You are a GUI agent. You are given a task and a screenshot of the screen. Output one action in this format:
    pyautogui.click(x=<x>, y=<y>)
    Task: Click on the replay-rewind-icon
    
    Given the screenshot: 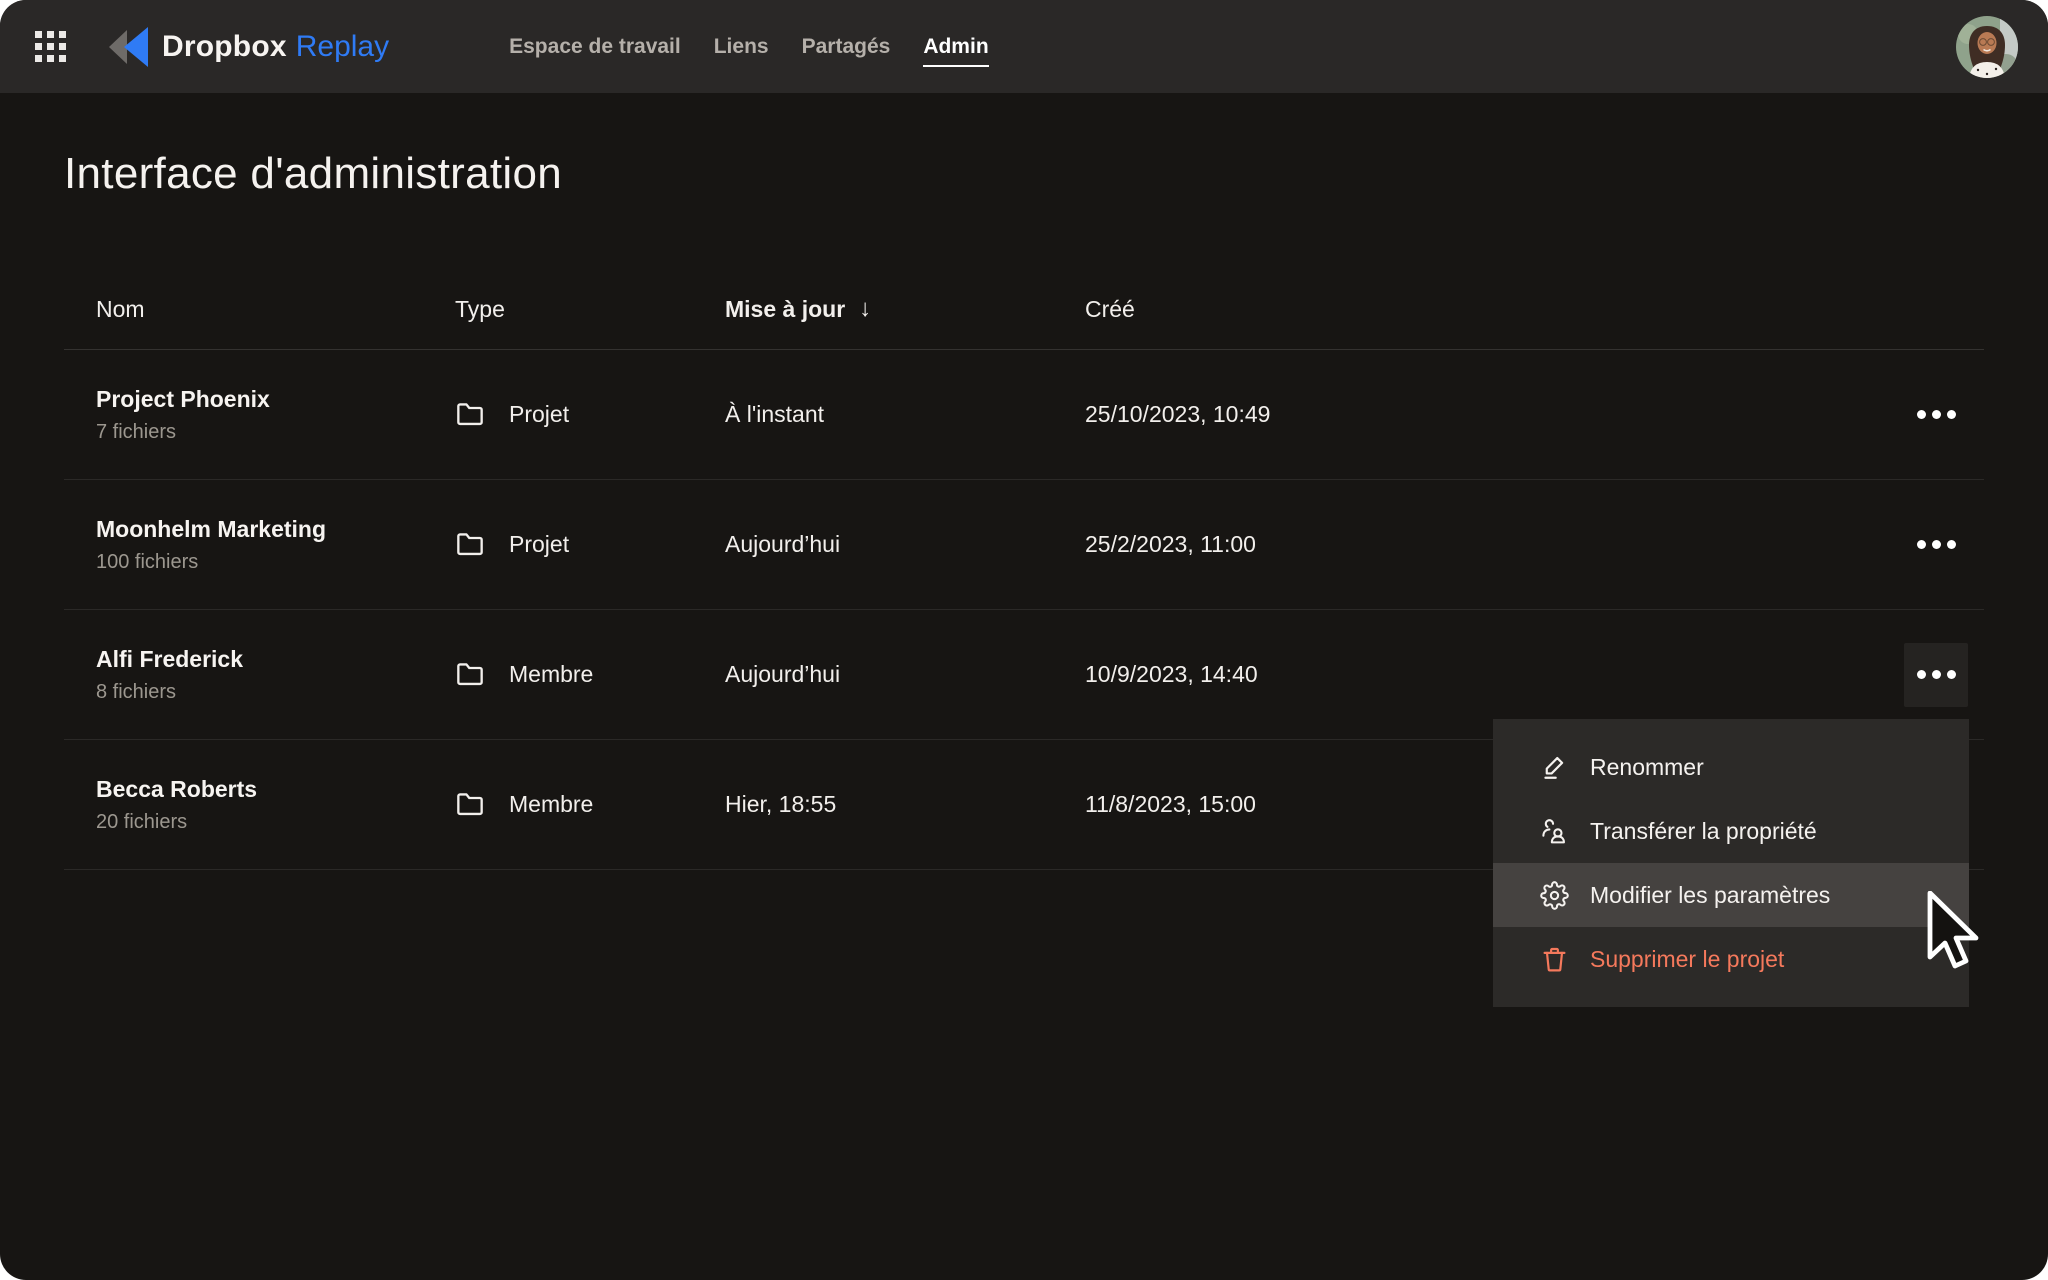 What is the action you would take?
    pyautogui.click(x=128, y=47)
    